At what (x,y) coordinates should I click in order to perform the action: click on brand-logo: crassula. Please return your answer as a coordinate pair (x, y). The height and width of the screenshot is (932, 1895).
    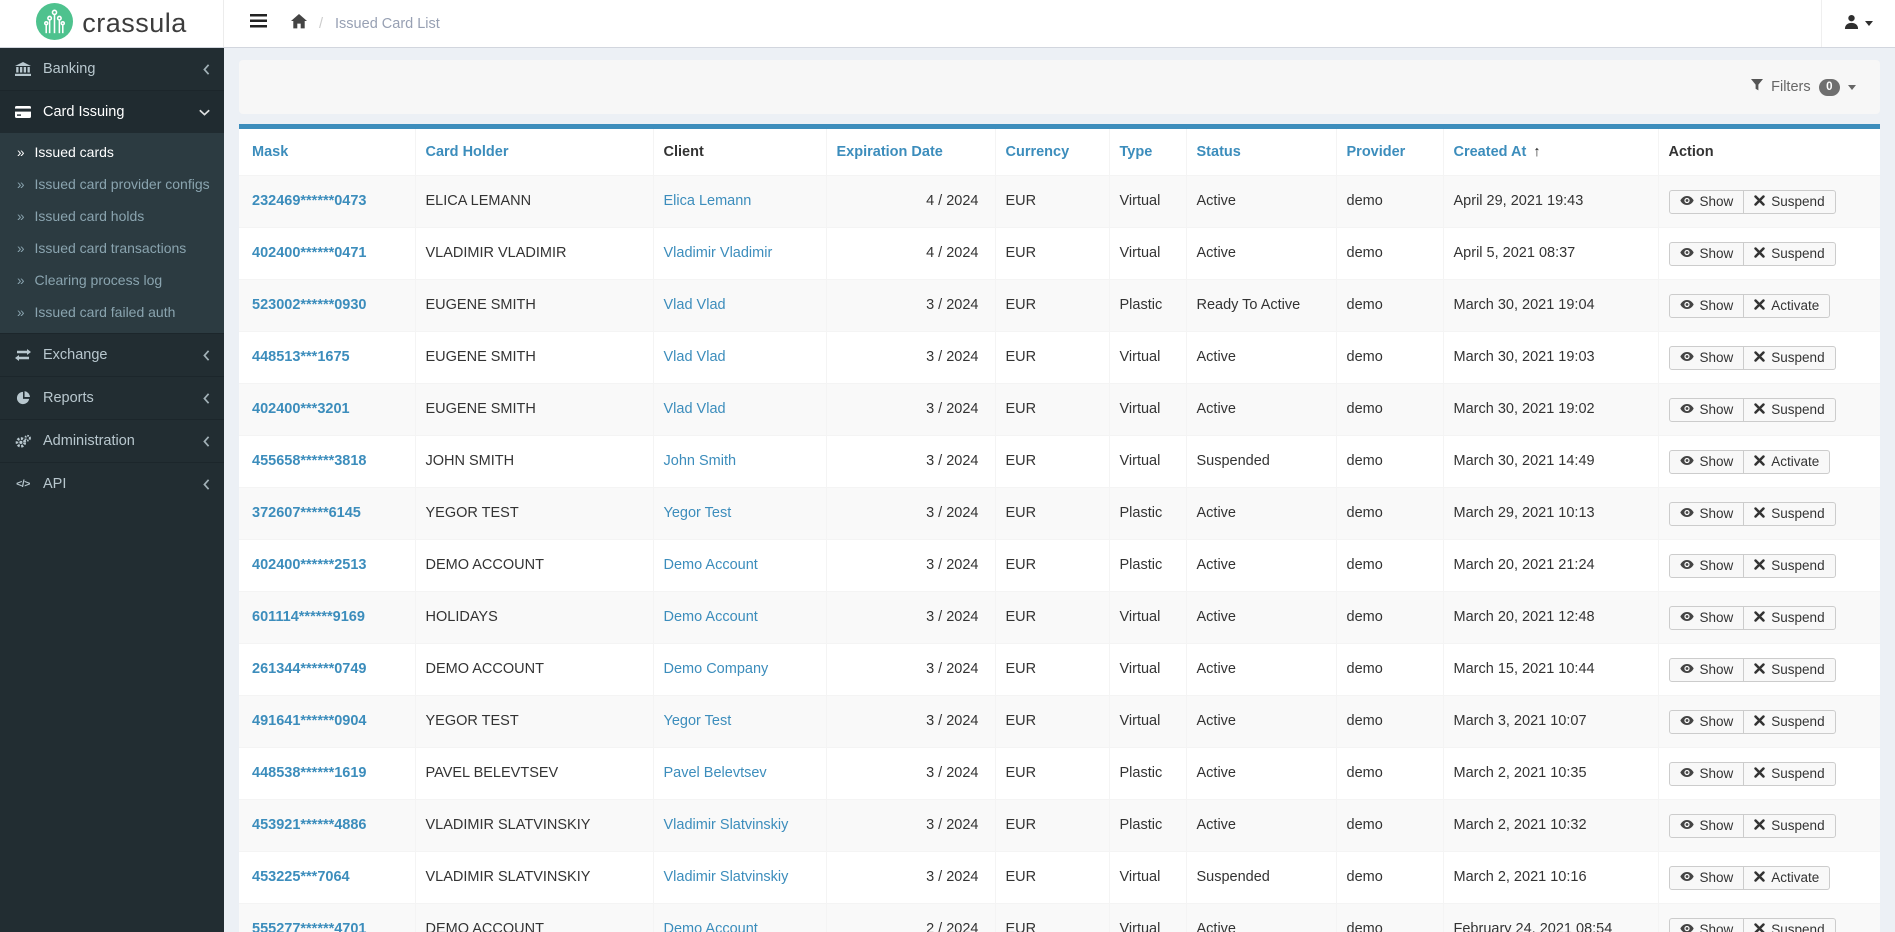
    Looking at the image, I should click on (112, 23).